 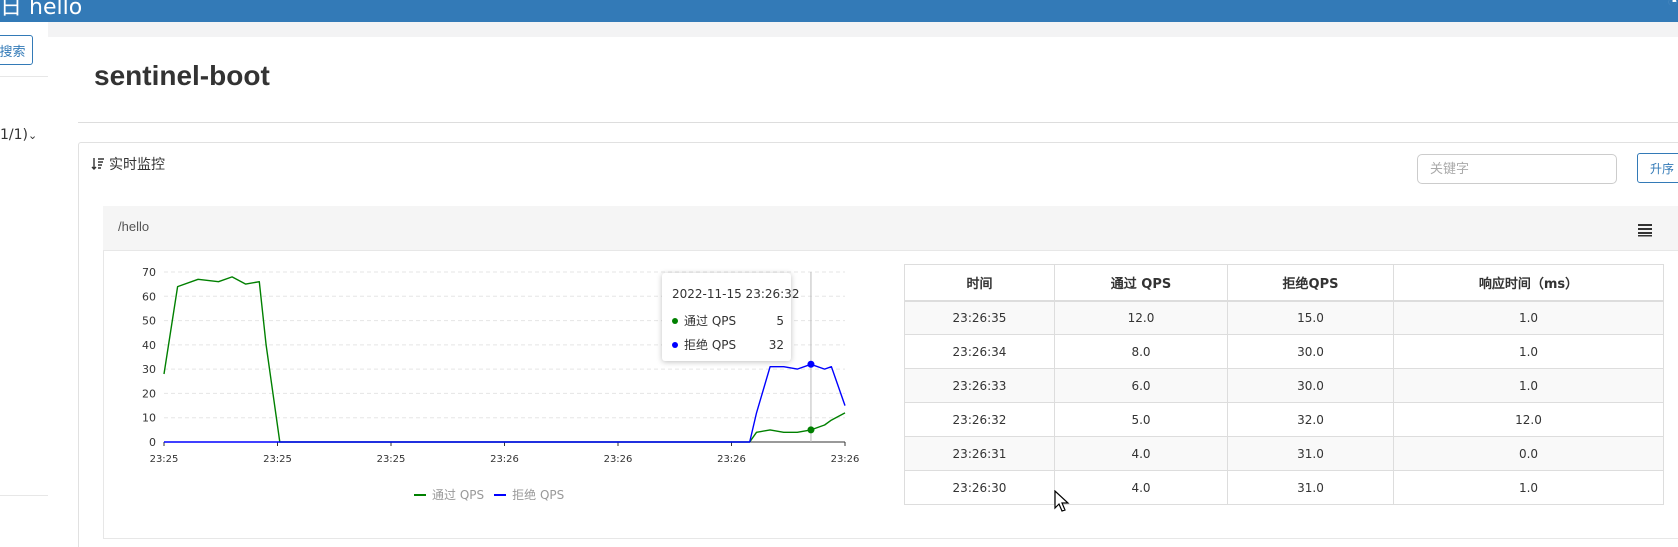 I want to click on legend-label-block: 拒绝 QPS, so click(x=538, y=495).